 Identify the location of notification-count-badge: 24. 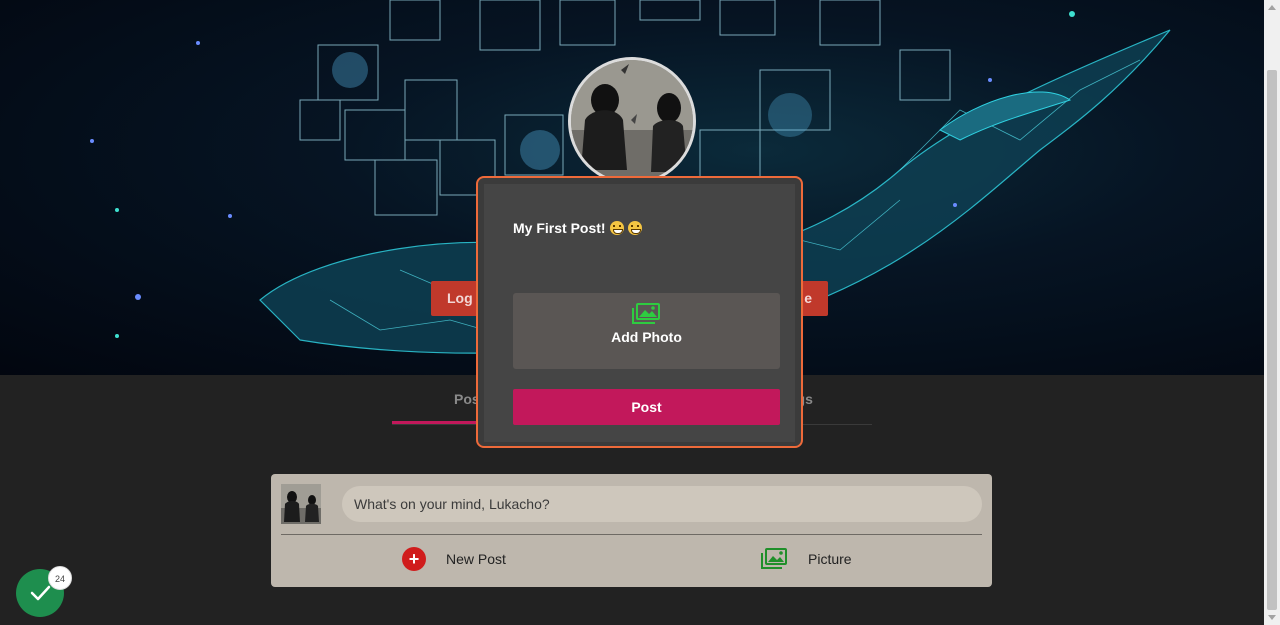
(60, 578).